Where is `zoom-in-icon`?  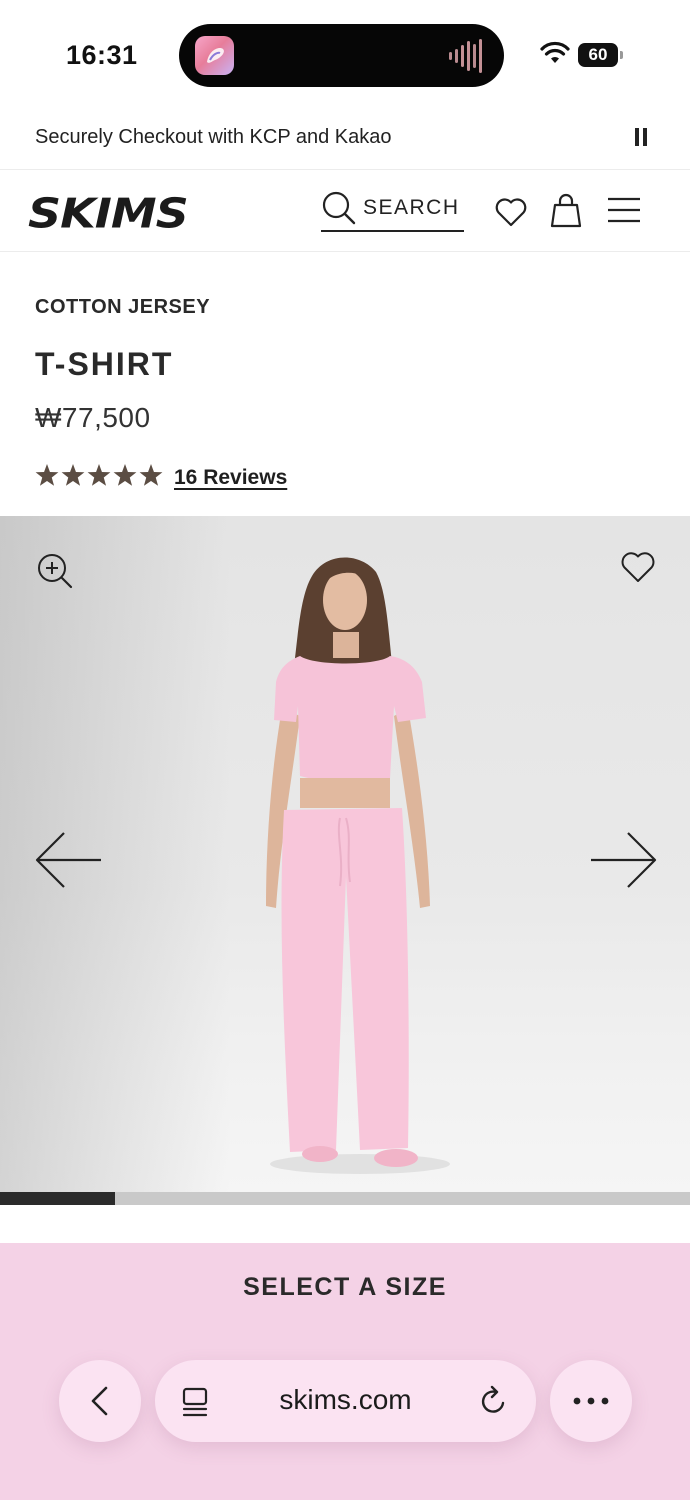
zoom-in-icon is located at coordinates (55, 571).